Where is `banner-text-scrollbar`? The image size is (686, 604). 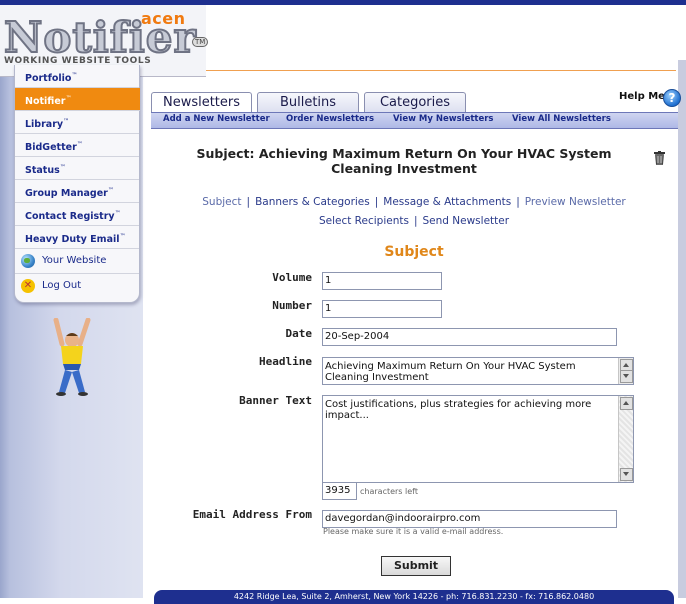 banner-text-scrollbar is located at coordinates (625, 439).